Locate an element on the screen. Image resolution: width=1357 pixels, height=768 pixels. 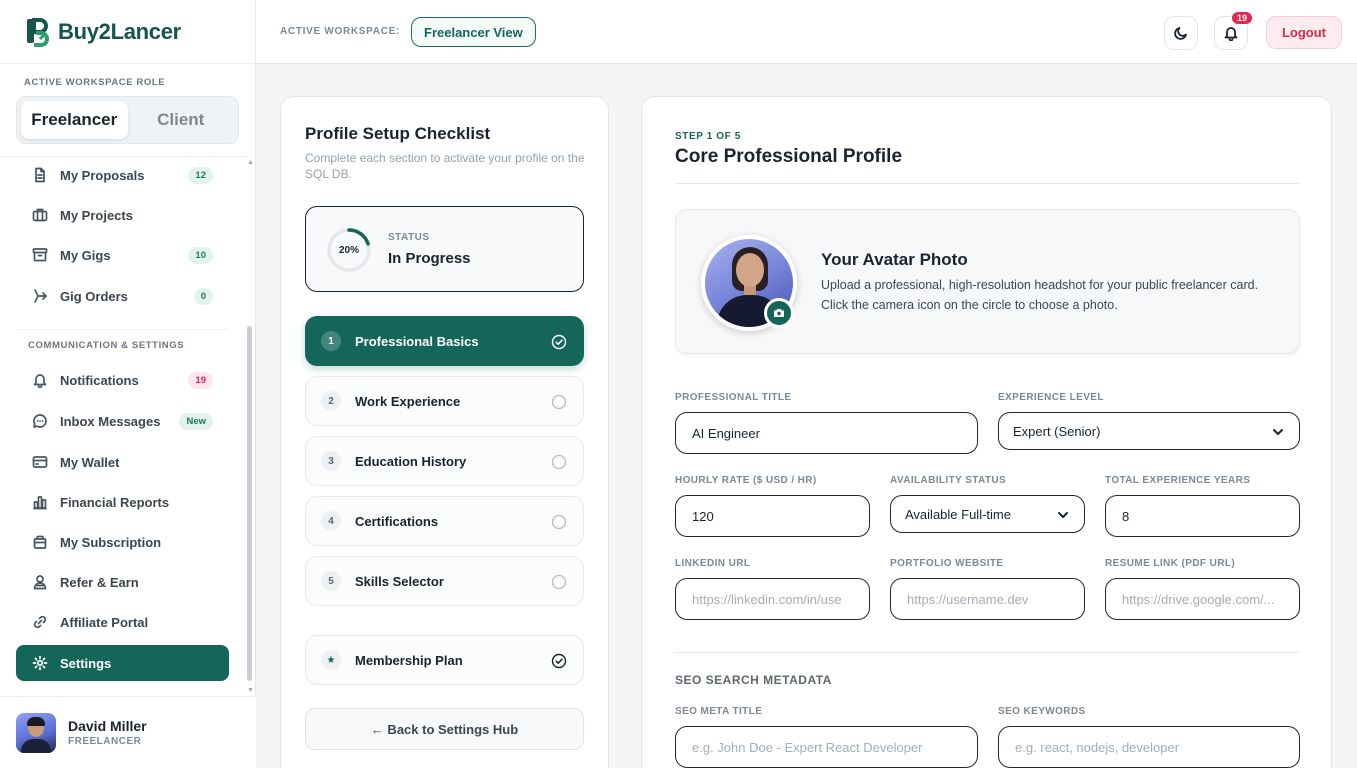
step-label: Membership Plan is located at coordinates (409, 660).